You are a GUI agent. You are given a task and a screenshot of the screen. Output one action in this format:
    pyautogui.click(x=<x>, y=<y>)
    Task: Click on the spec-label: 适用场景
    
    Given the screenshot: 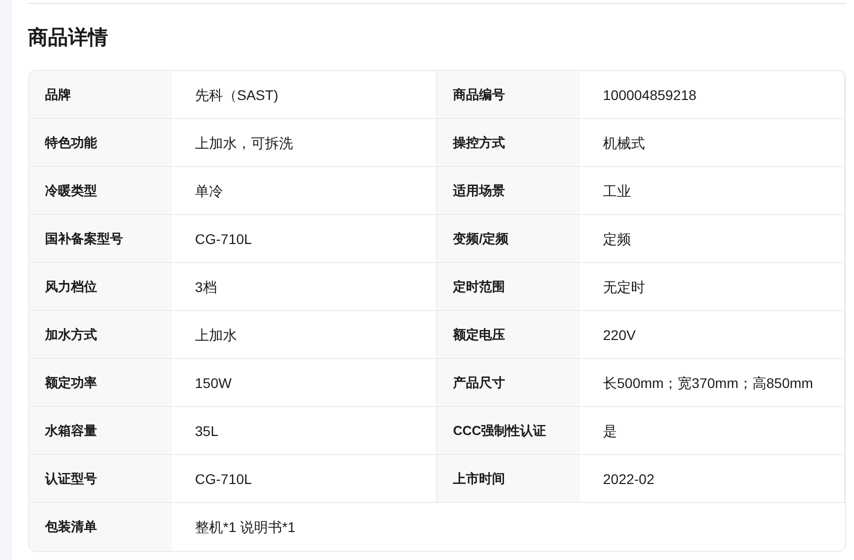 What is the action you would take?
    pyautogui.click(x=479, y=191)
    